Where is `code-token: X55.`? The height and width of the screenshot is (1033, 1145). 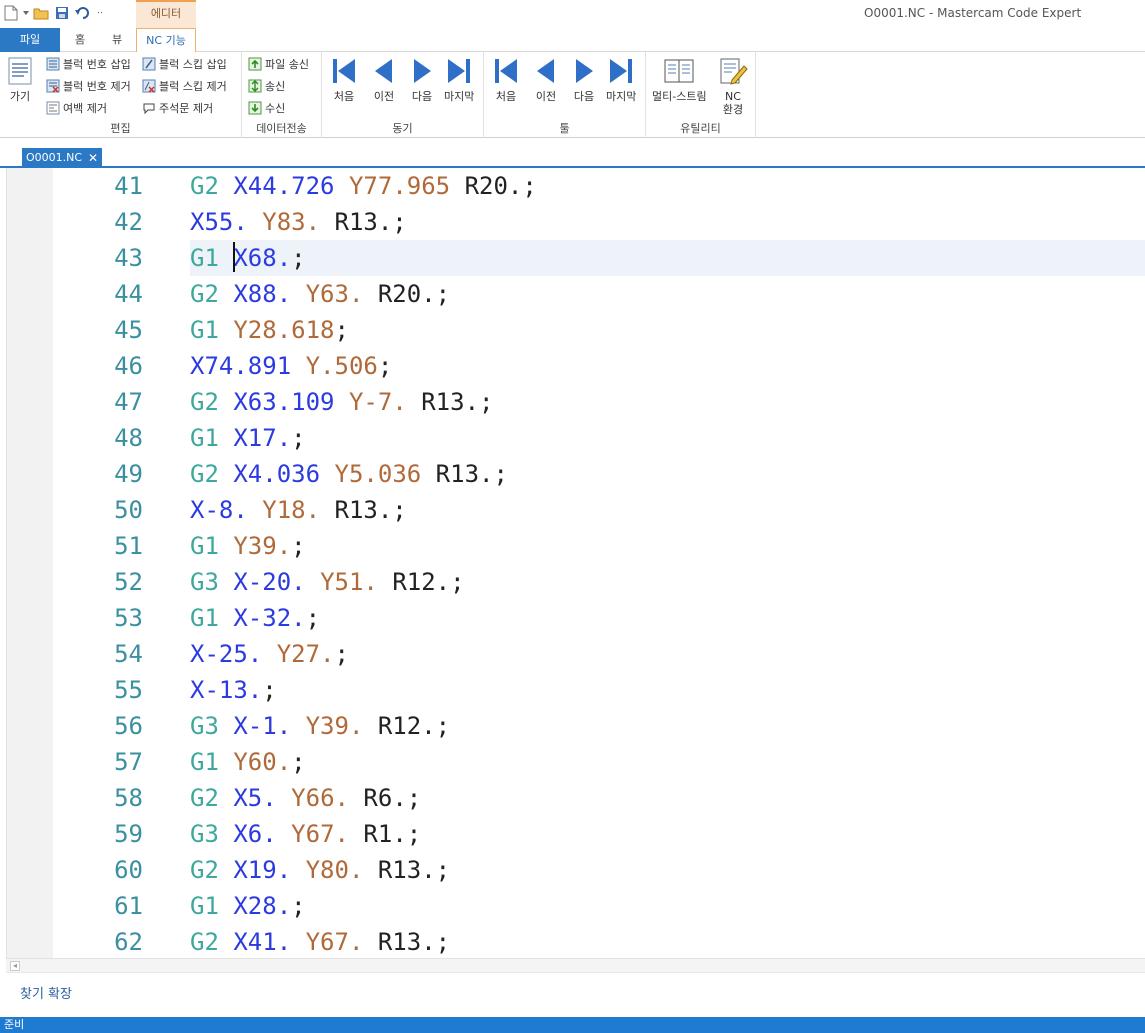
code-token: X55. is located at coordinates (219, 222).